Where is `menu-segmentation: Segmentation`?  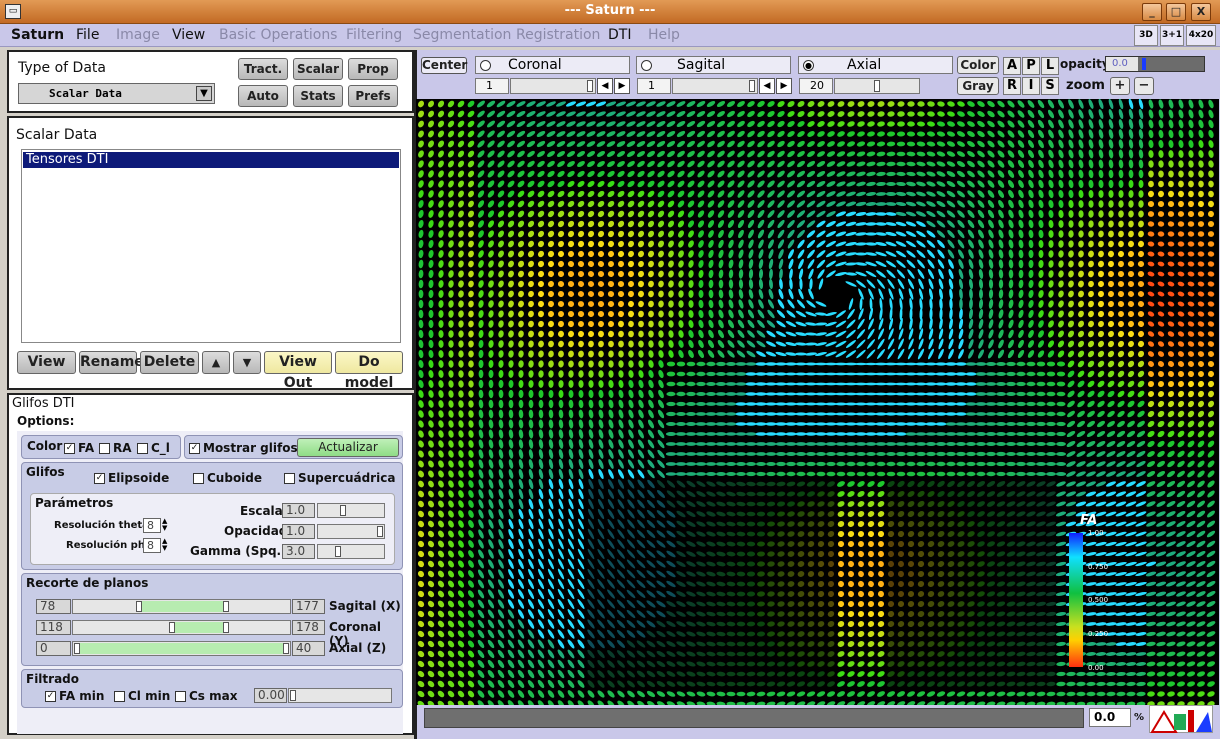
menu-segmentation: Segmentation is located at coordinates (462, 35).